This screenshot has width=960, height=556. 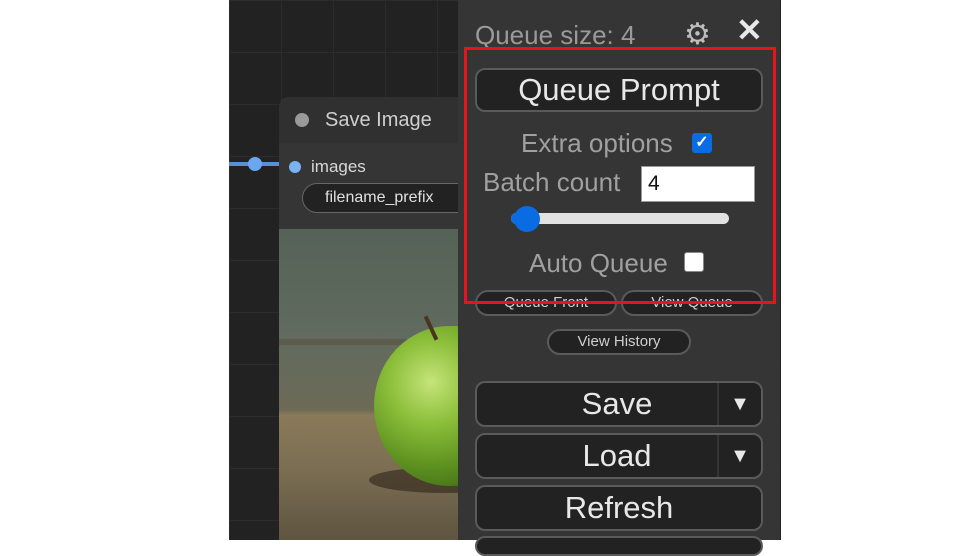 I want to click on gear-icon: ⚙, so click(x=699, y=35).